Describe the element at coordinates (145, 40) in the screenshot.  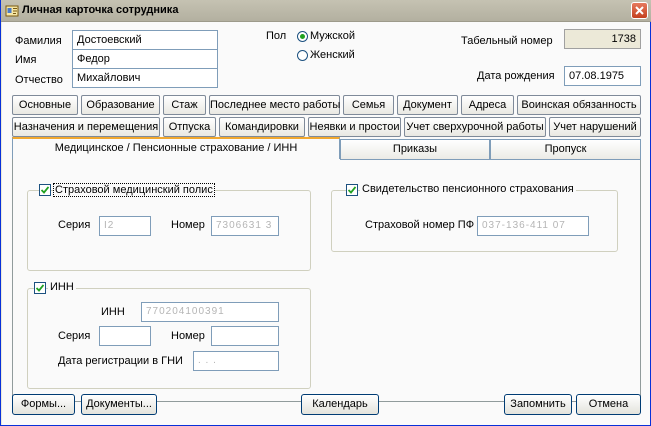
I see `surname-field: Достоевский` at that location.